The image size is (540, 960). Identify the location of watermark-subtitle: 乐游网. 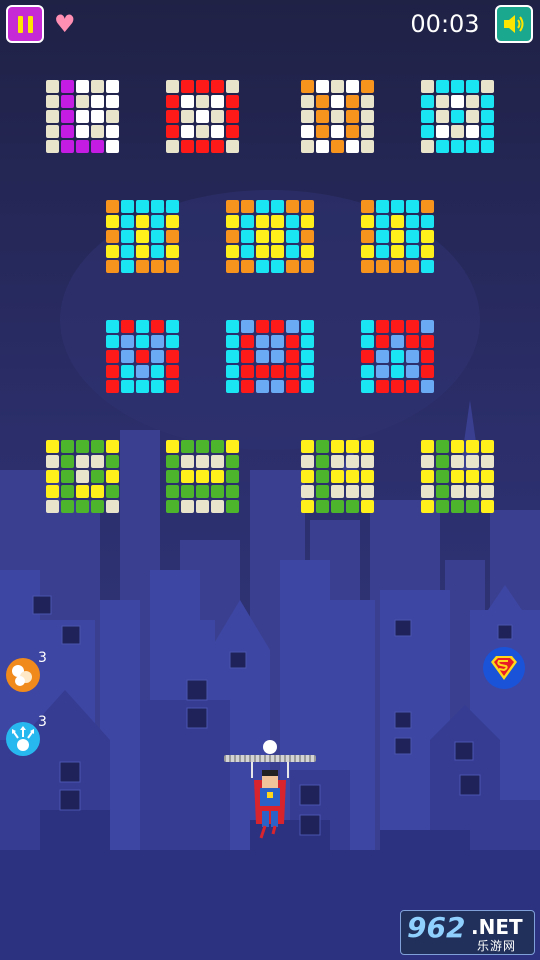
(497, 946).